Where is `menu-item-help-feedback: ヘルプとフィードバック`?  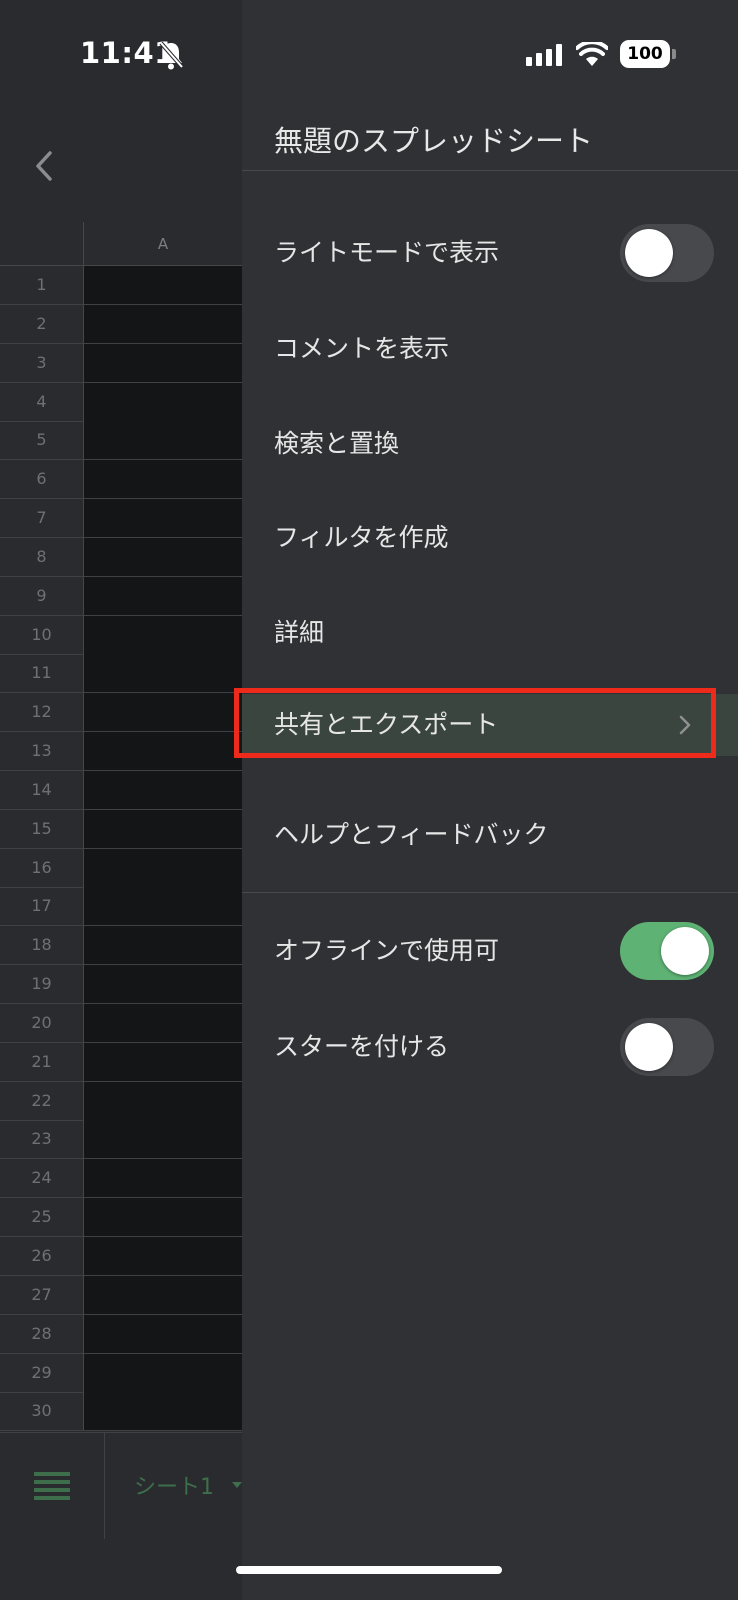 menu-item-help-feedback: ヘルプとフィードバック is located at coordinates (490, 835).